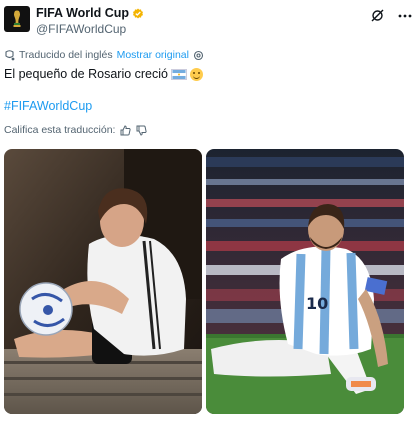 This screenshot has height=422, width=420. I want to click on translate-icon, so click(10, 54).